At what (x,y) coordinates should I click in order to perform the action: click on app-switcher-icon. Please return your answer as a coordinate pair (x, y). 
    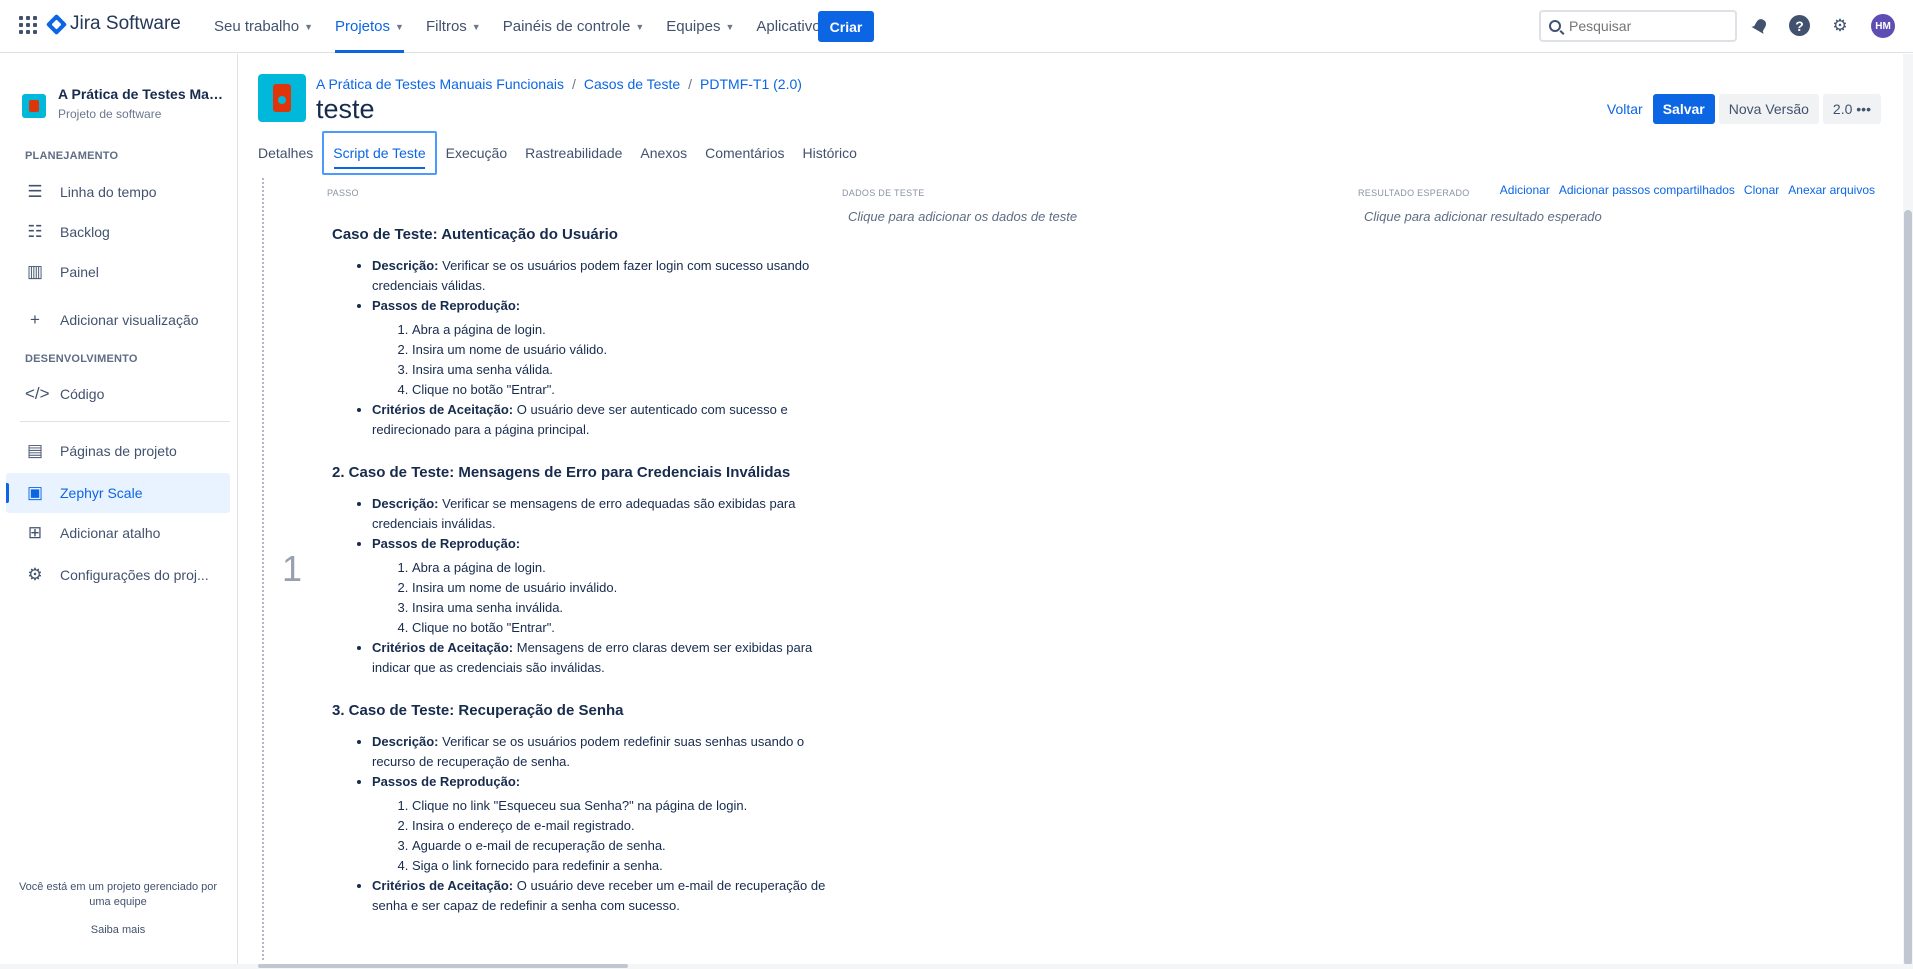
    Looking at the image, I should click on (28, 25).